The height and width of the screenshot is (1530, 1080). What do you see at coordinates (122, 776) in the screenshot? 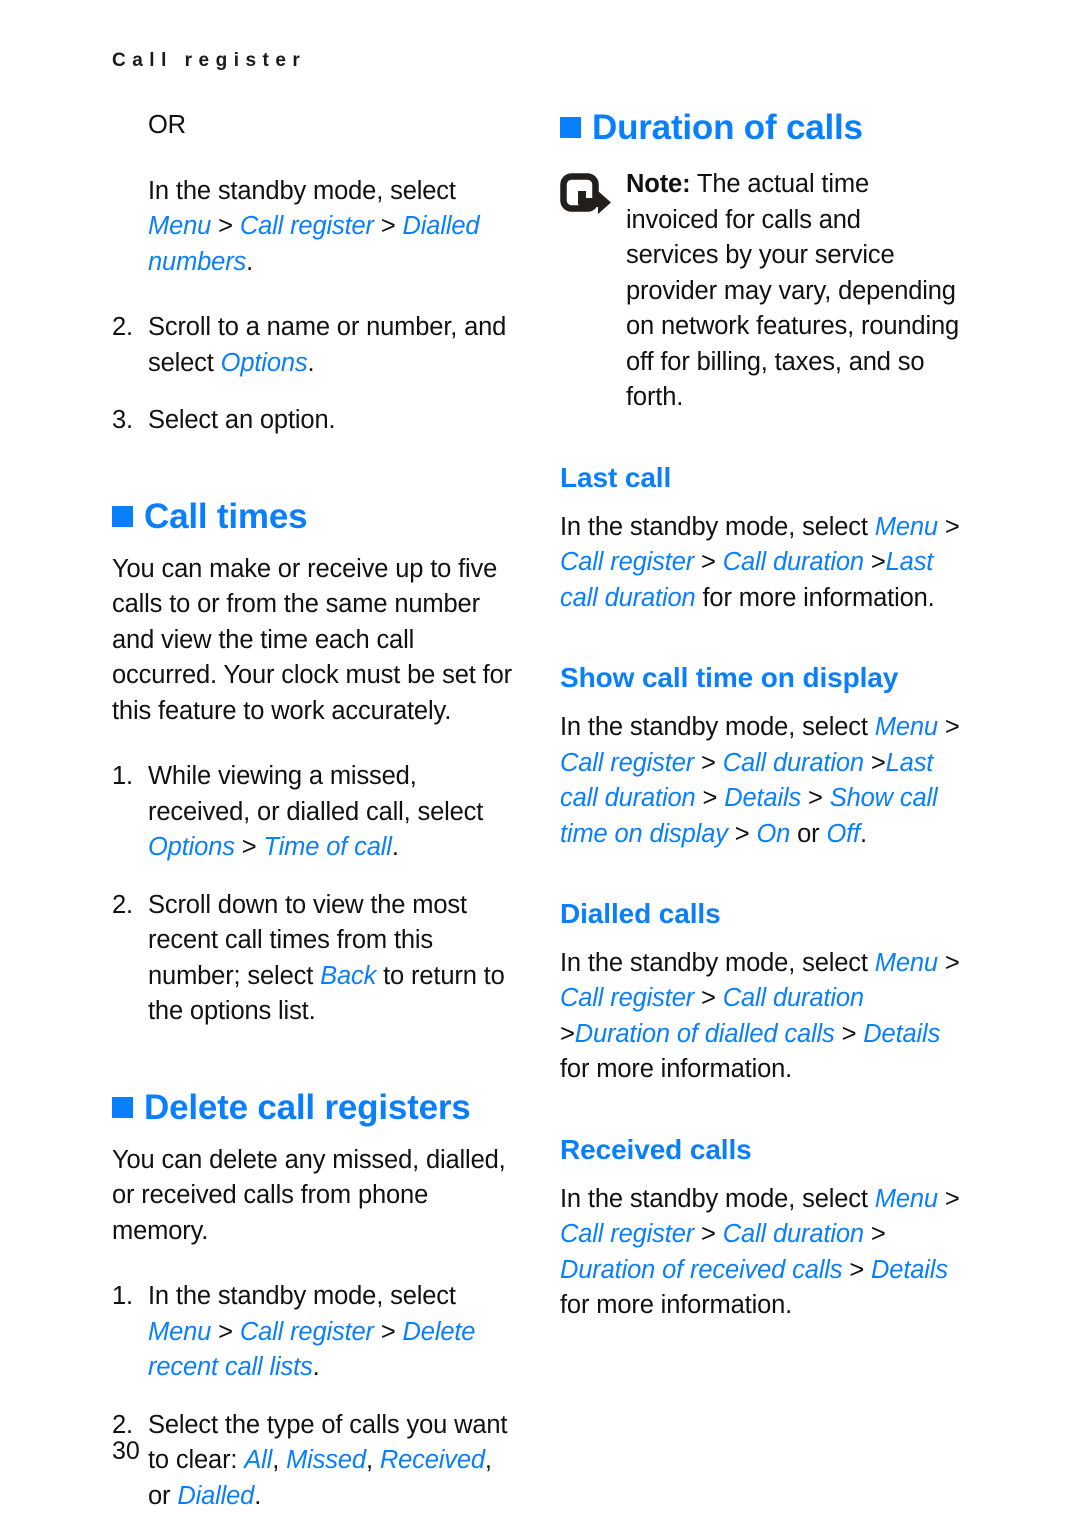
I see `step-number: 1.` at bounding box center [122, 776].